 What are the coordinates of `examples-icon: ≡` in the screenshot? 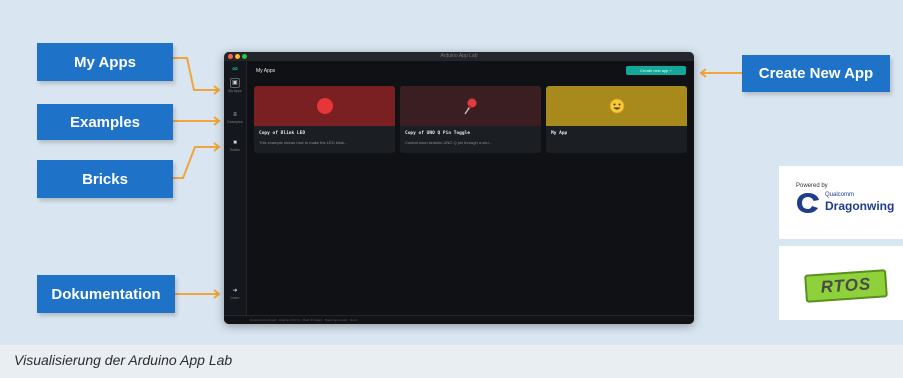 It's located at (235, 115).